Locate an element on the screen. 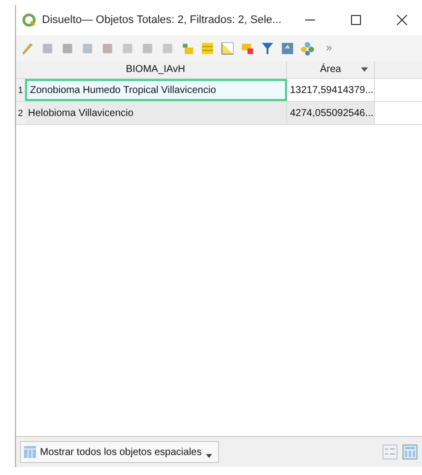  overflow-button: » is located at coordinates (329, 48).